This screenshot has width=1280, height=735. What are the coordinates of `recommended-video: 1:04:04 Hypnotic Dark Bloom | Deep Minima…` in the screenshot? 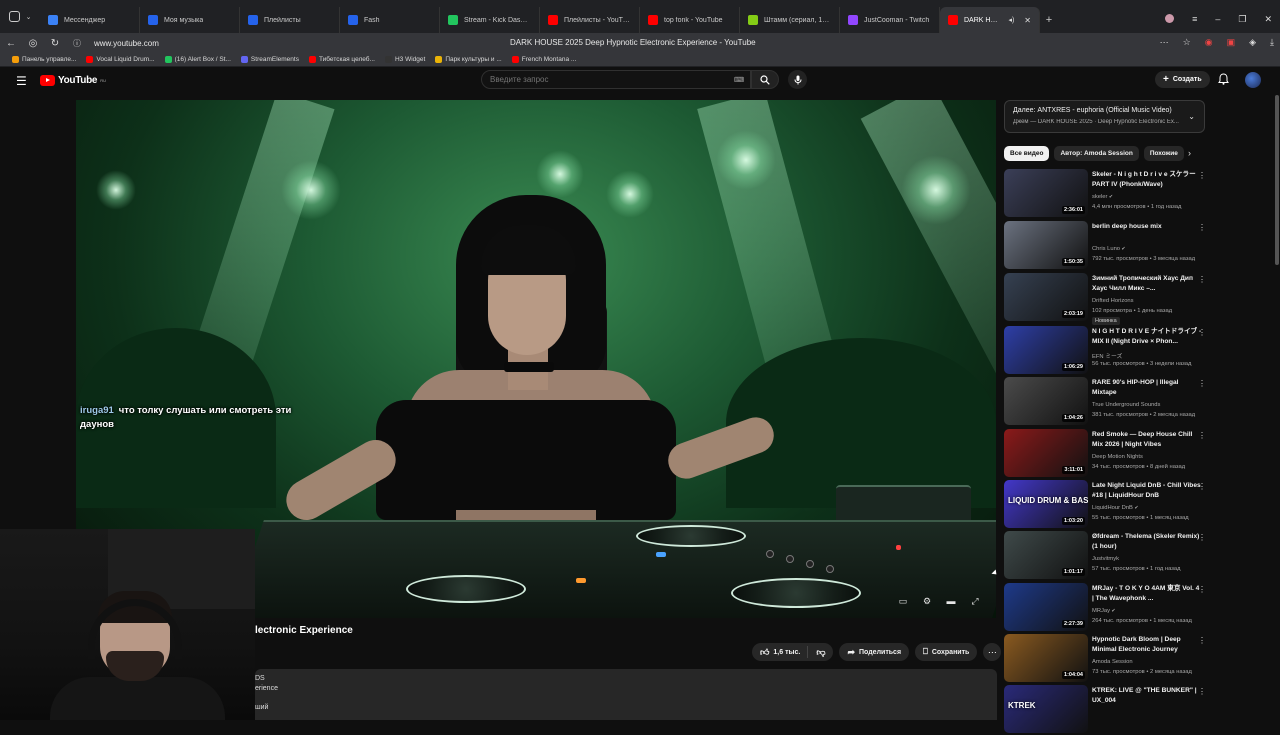 It's located at (1106, 659).